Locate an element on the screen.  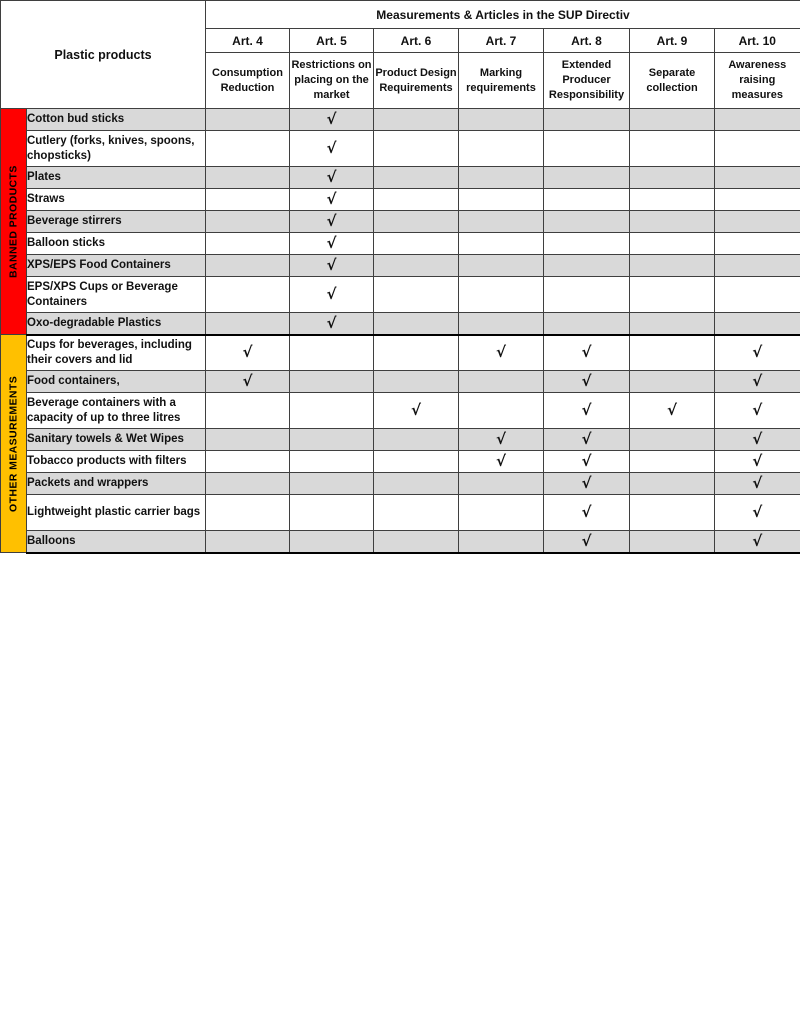
table-row: Balloons√√ is located at coordinates (400, 542).